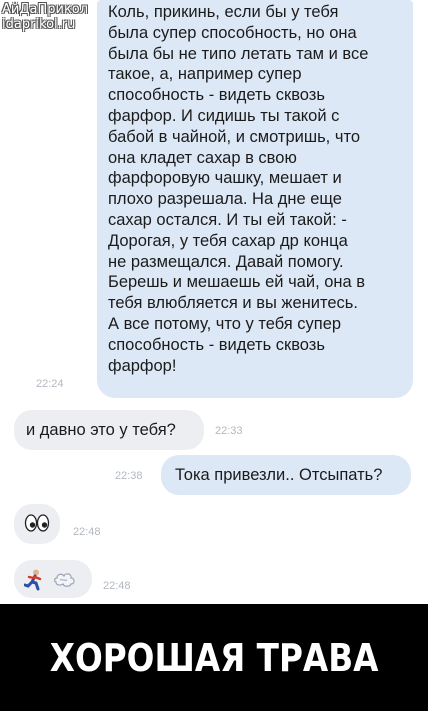 This screenshot has height=711, width=428. Describe the element at coordinates (129, 476) in the screenshot. I see `message-time: 22:38` at that location.